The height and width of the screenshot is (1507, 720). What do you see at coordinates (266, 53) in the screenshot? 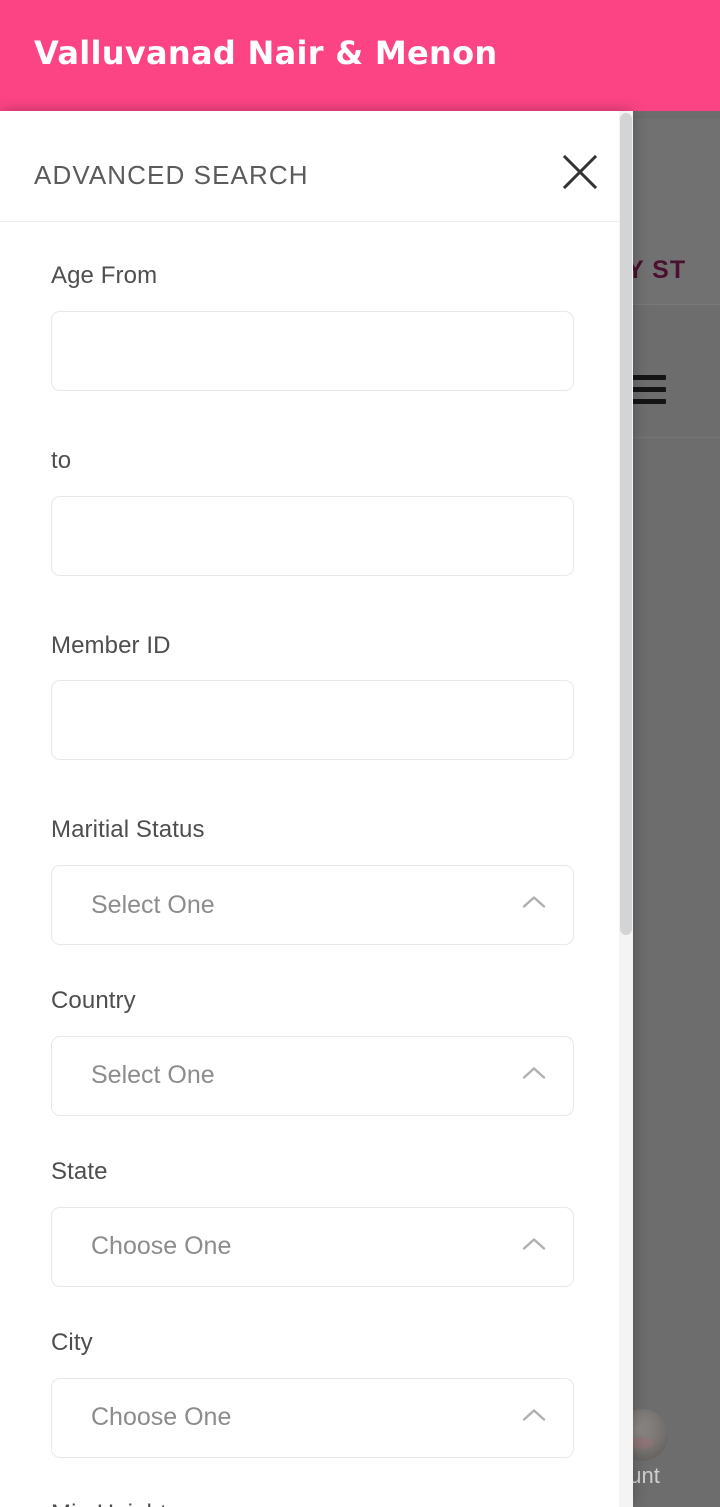
I see `app-brand-title: Valluvanad Nair & Menon` at bounding box center [266, 53].